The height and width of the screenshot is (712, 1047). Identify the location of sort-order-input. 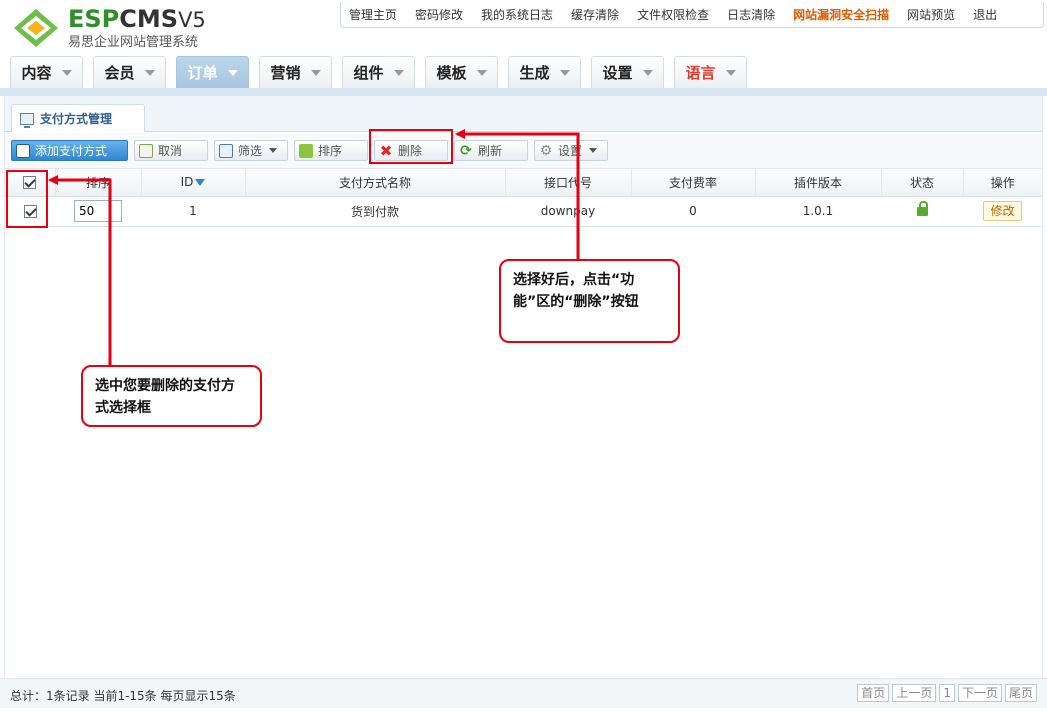
(98, 211).